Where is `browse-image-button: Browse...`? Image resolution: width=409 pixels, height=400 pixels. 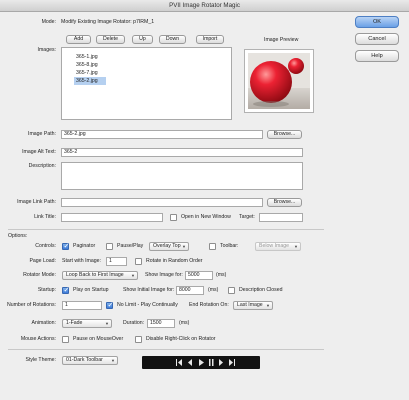
browse-image-button: Browse... is located at coordinates (284, 134).